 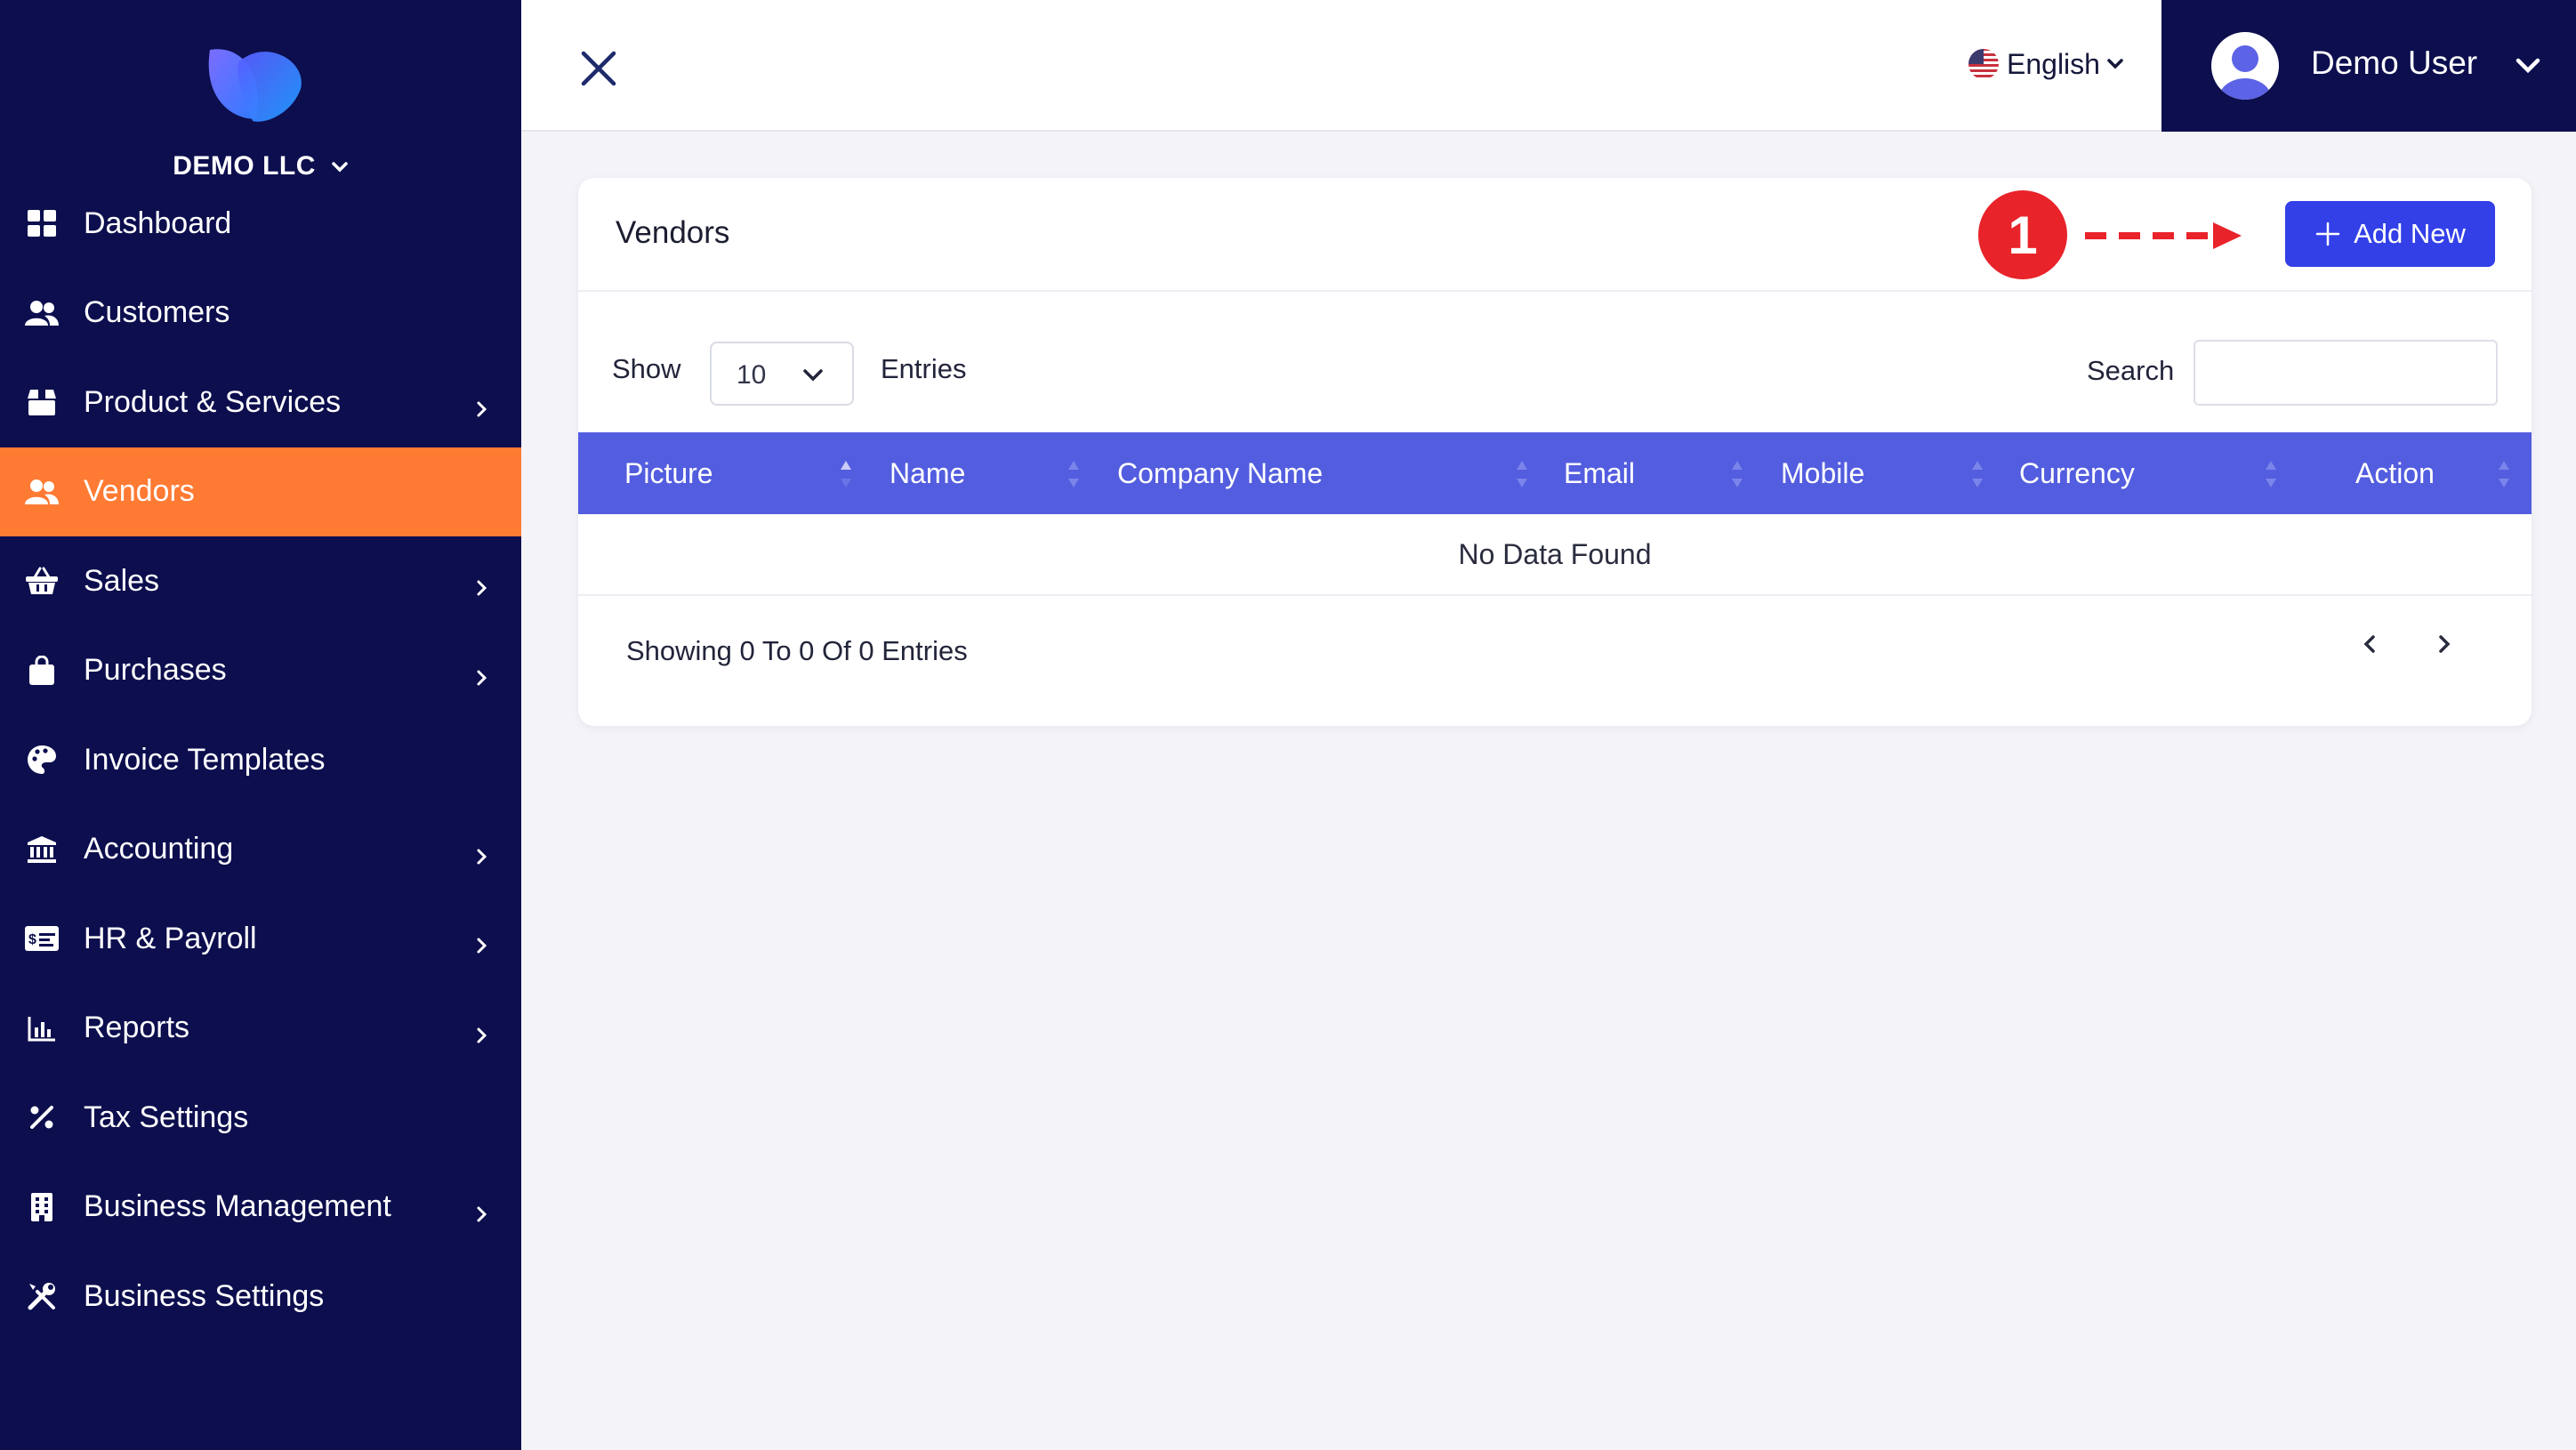 I want to click on bag-icon, so click(x=42, y=671).